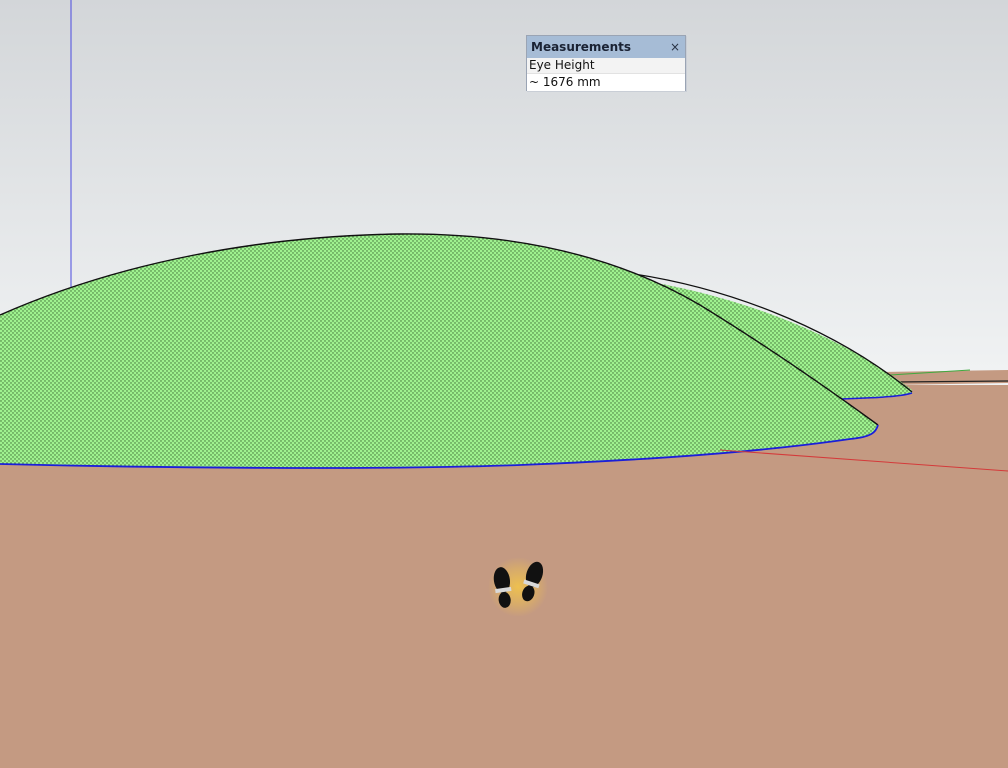 The height and width of the screenshot is (768, 1008). I want to click on measurements-panel: Measurements × Eye Height ~ 1676 mm, so click(606, 63).